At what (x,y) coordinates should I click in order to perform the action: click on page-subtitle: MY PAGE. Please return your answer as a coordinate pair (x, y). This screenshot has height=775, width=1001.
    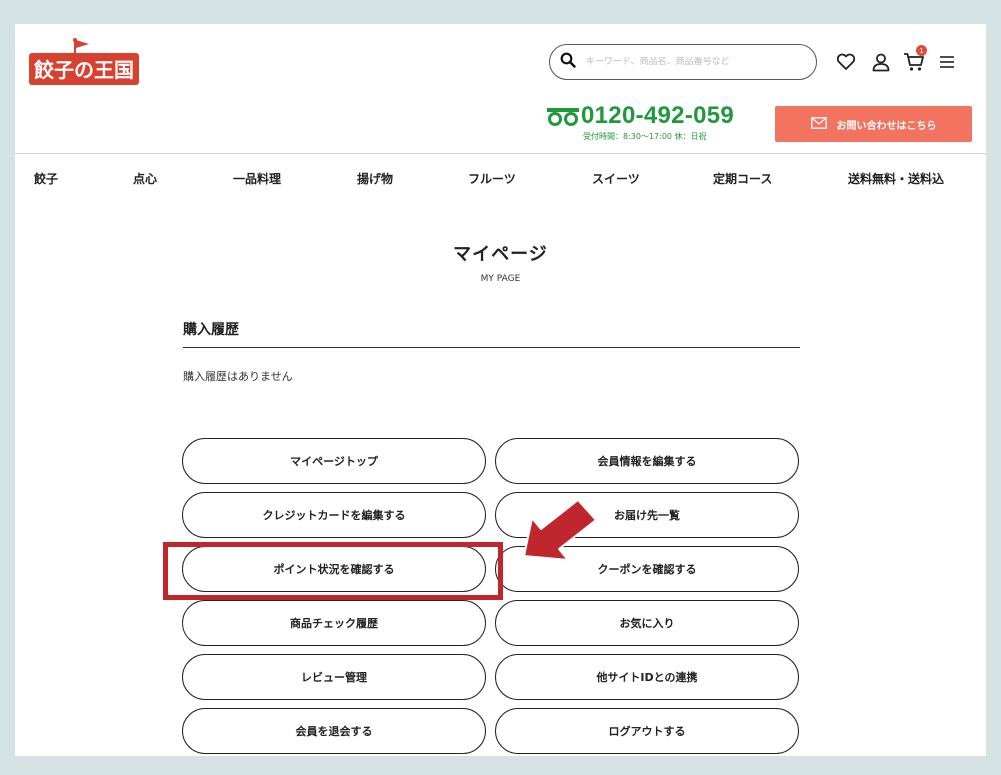
    Looking at the image, I should click on (500, 279).